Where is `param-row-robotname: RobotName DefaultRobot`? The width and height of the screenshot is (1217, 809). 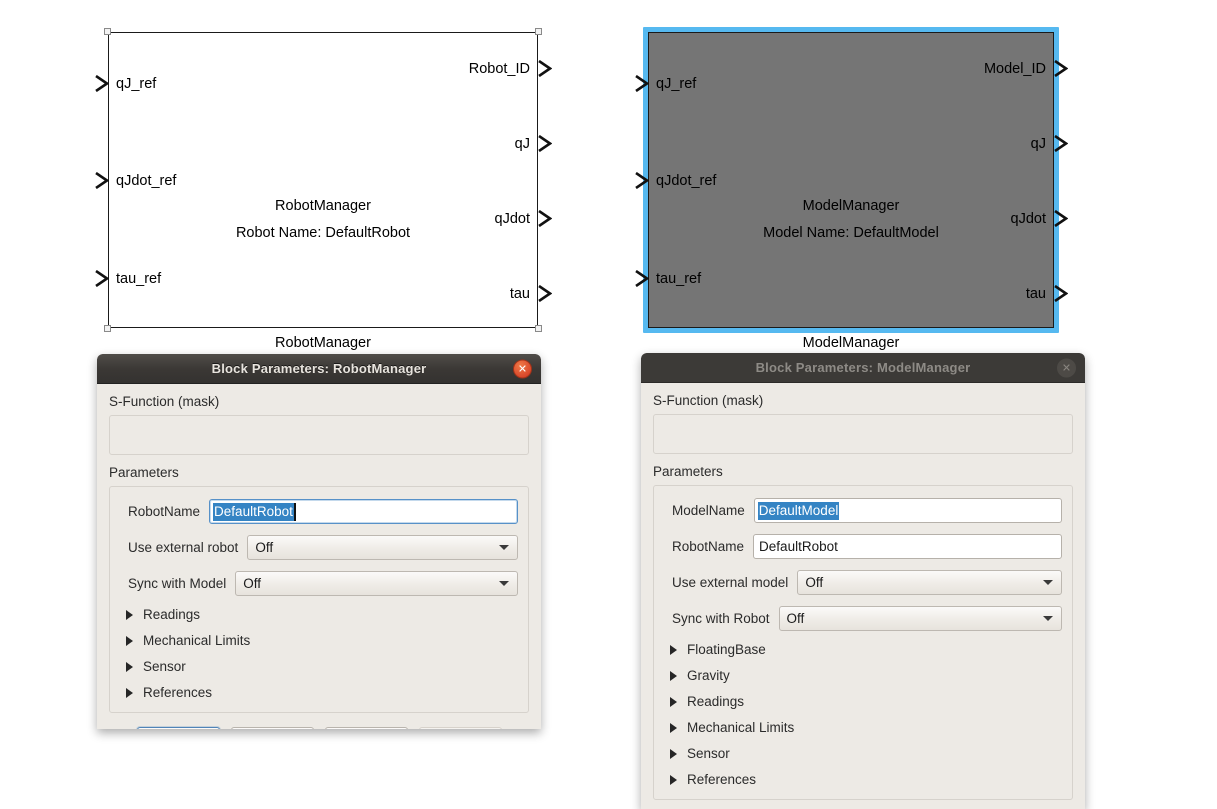 param-row-robotname: RobotName DefaultRobot is located at coordinates (863, 546).